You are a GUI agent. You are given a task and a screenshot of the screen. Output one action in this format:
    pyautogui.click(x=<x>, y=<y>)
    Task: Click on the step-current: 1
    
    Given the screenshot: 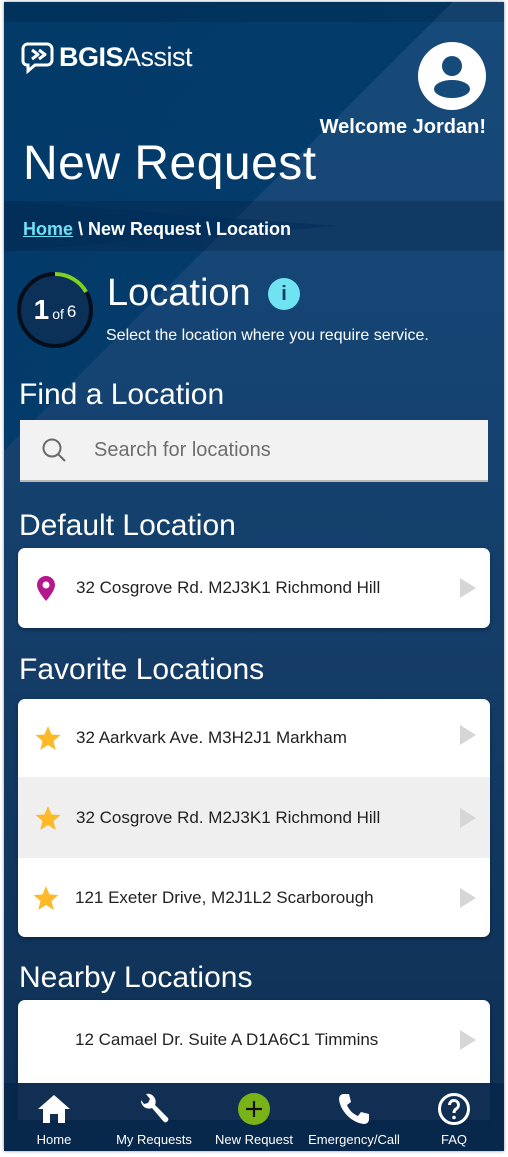 What is the action you would take?
    pyautogui.click(x=41, y=309)
    